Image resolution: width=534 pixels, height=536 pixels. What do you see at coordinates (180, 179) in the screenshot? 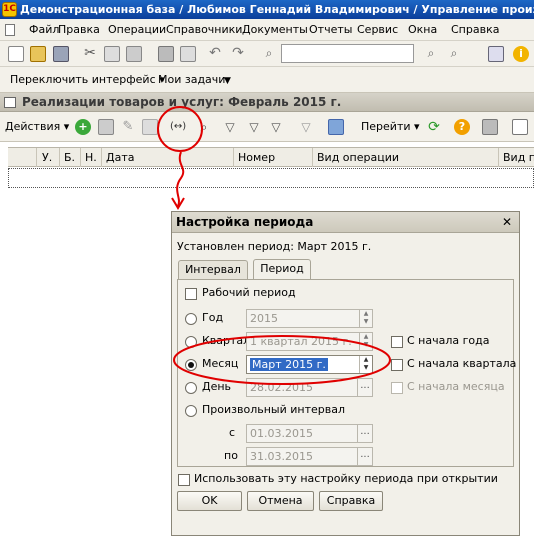
I see `annotation-arrow` at bounding box center [180, 179].